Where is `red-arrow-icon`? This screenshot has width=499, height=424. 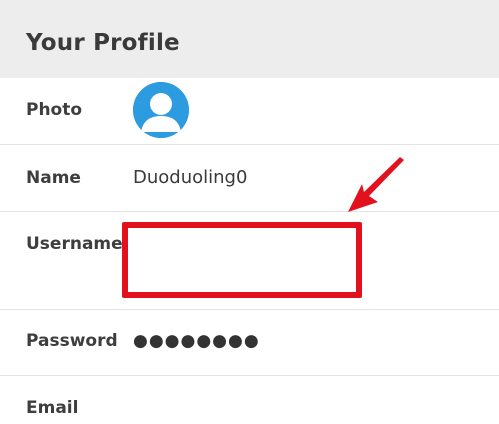 red-arrow-icon is located at coordinates (376, 184).